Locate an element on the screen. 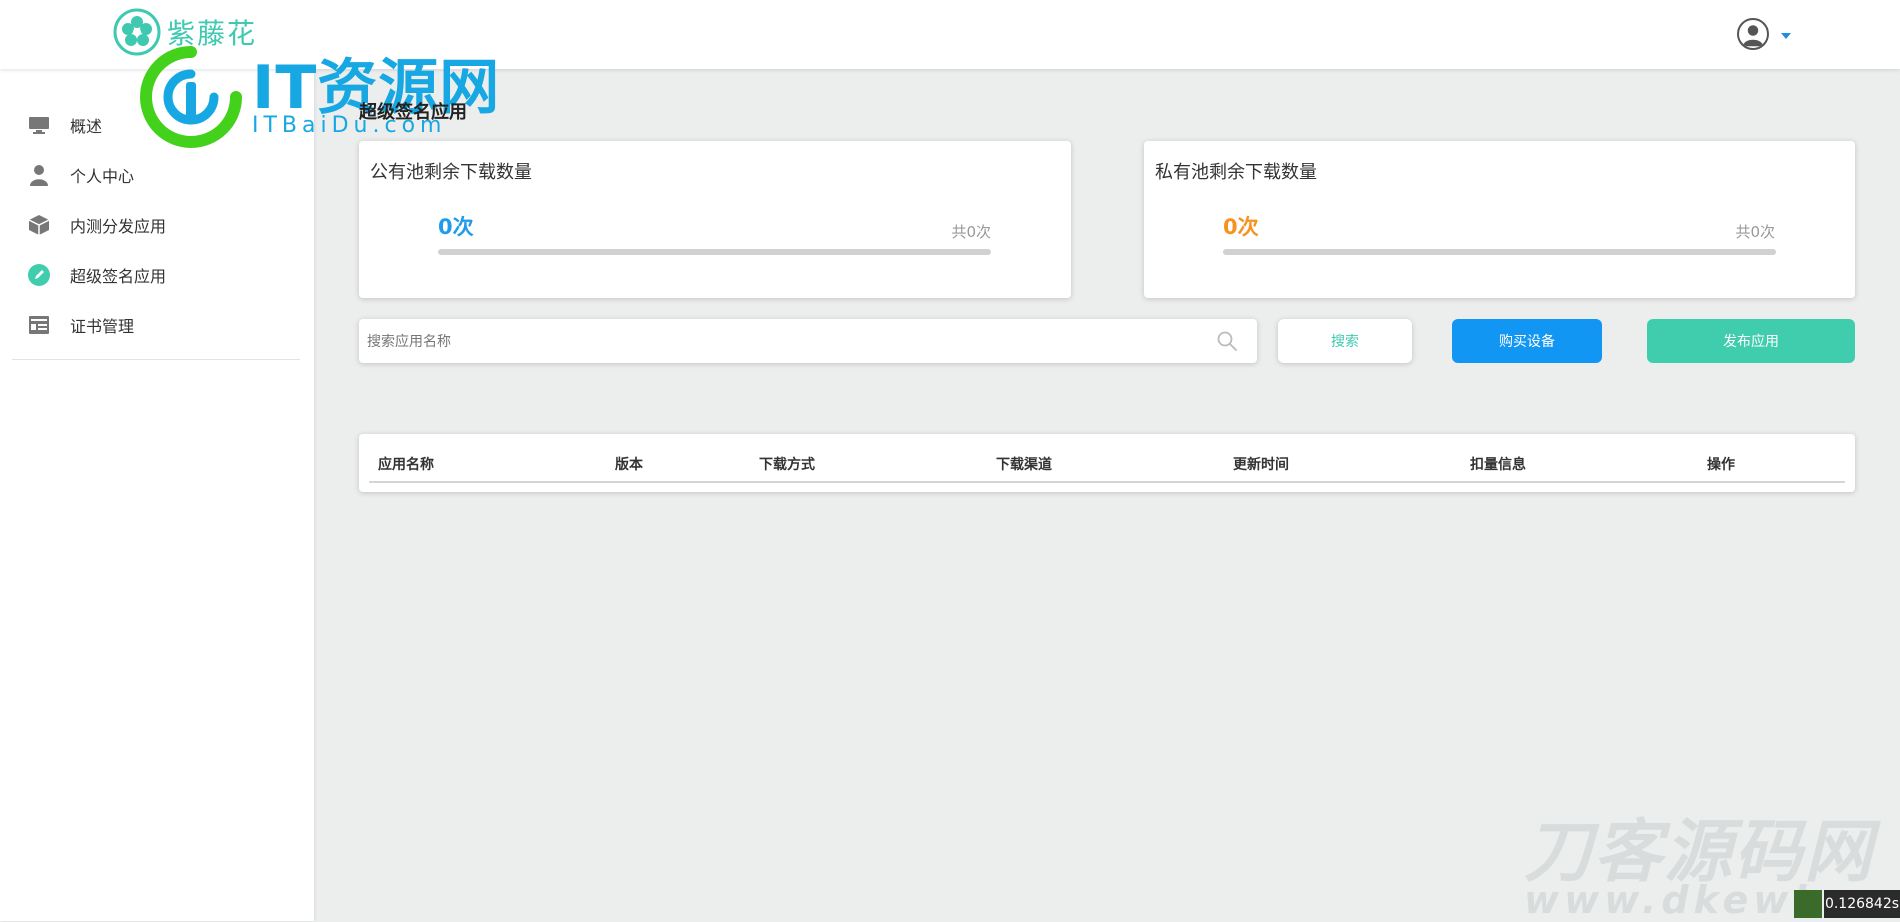 The height and width of the screenshot is (922, 1900). public-pool-total: 共0次 is located at coordinates (971, 232).